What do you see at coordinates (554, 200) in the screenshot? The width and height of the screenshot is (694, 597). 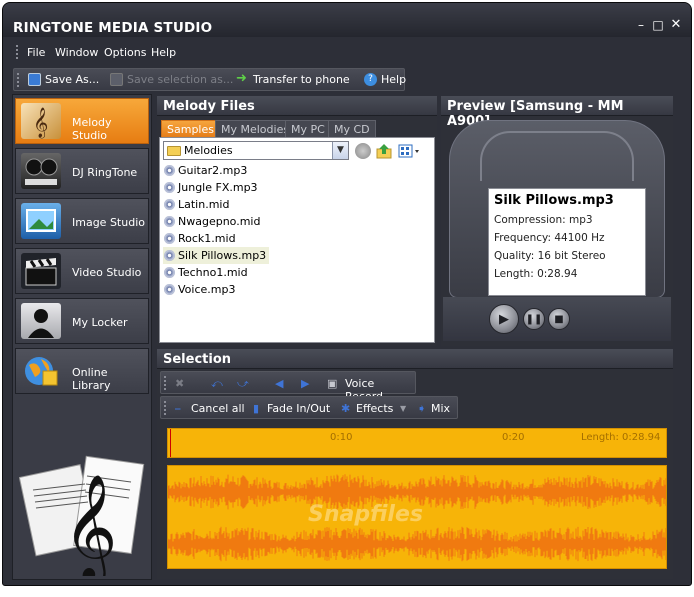 I see `preview-file-name: Silk Pillows.mp3` at bounding box center [554, 200].